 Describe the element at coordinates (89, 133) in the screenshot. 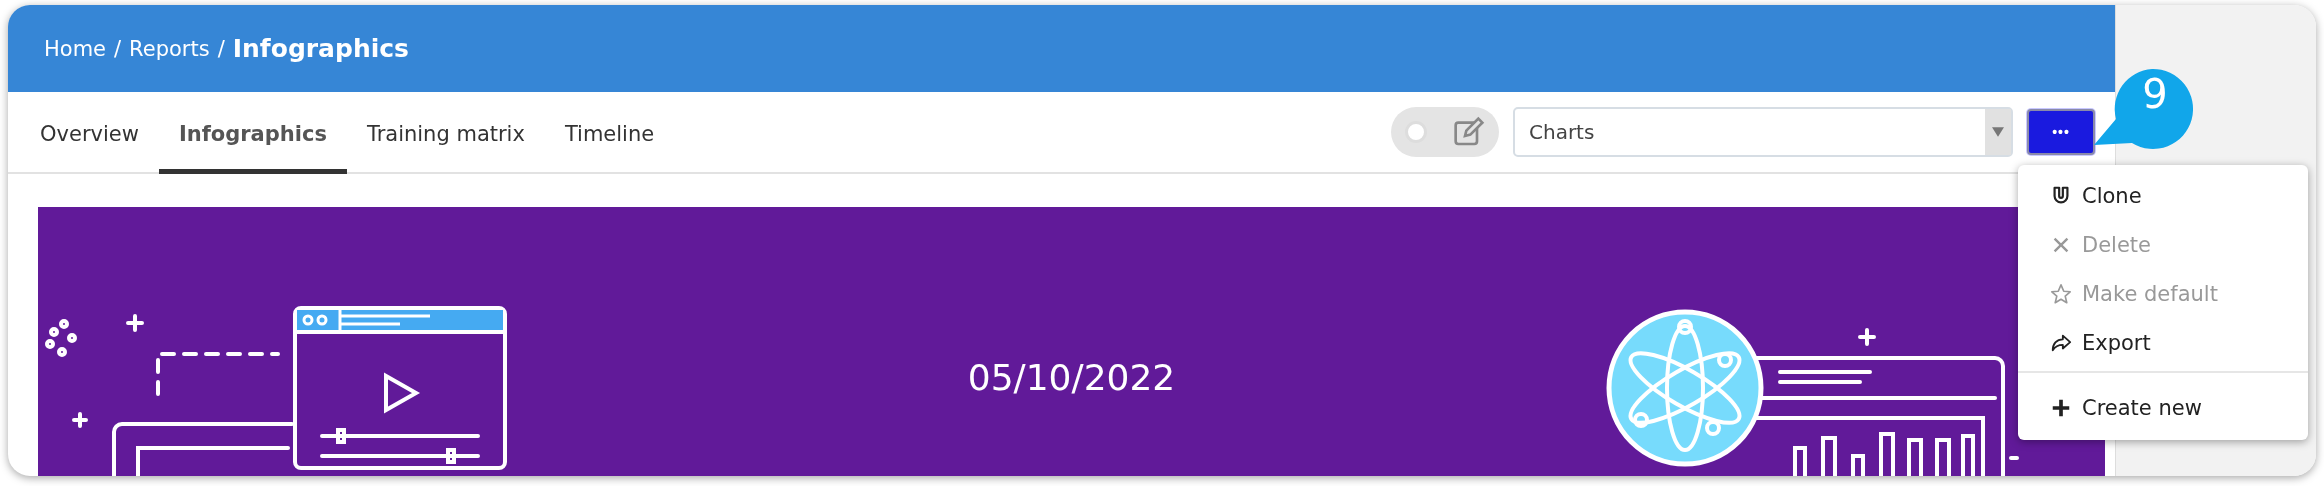

I see `tab: Overview` at that location.